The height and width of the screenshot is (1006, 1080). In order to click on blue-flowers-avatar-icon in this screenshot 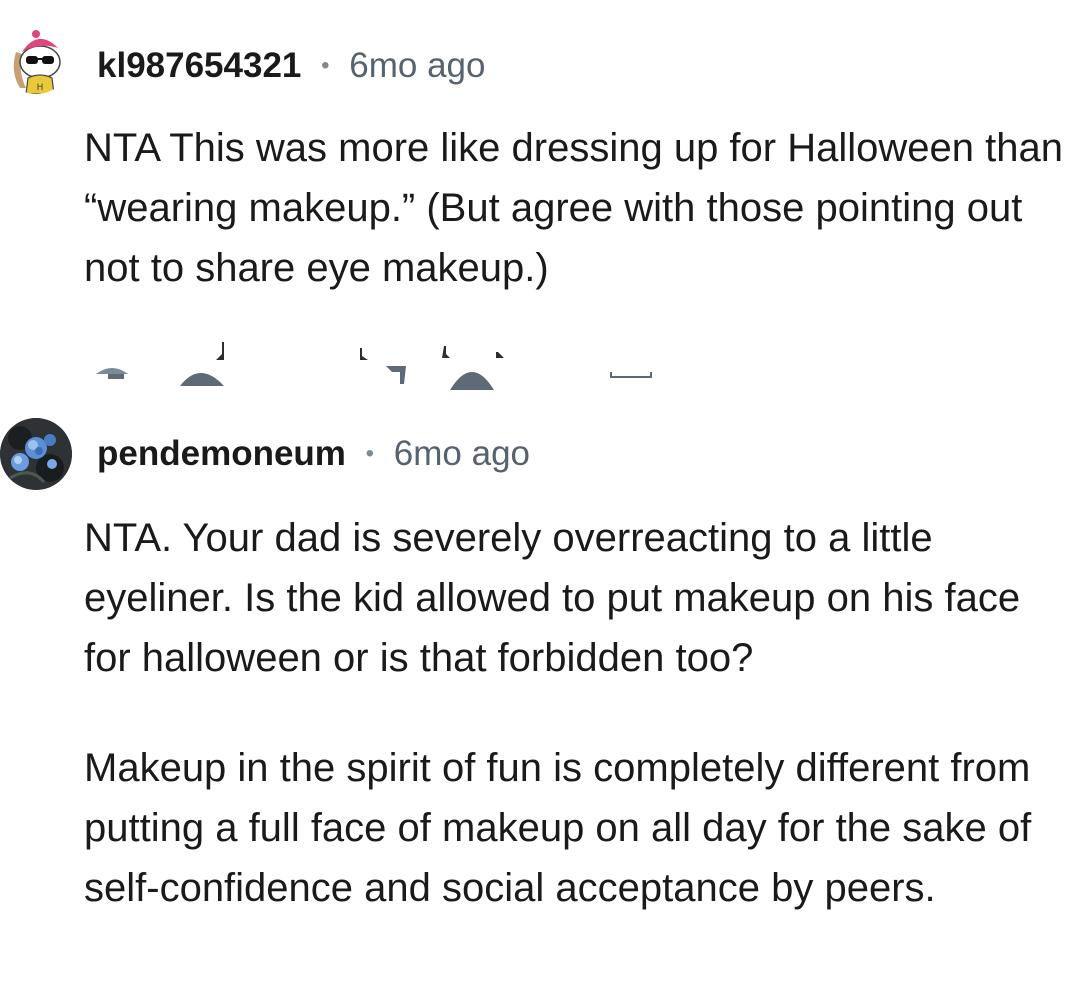, I will do `click(36, 454)`.